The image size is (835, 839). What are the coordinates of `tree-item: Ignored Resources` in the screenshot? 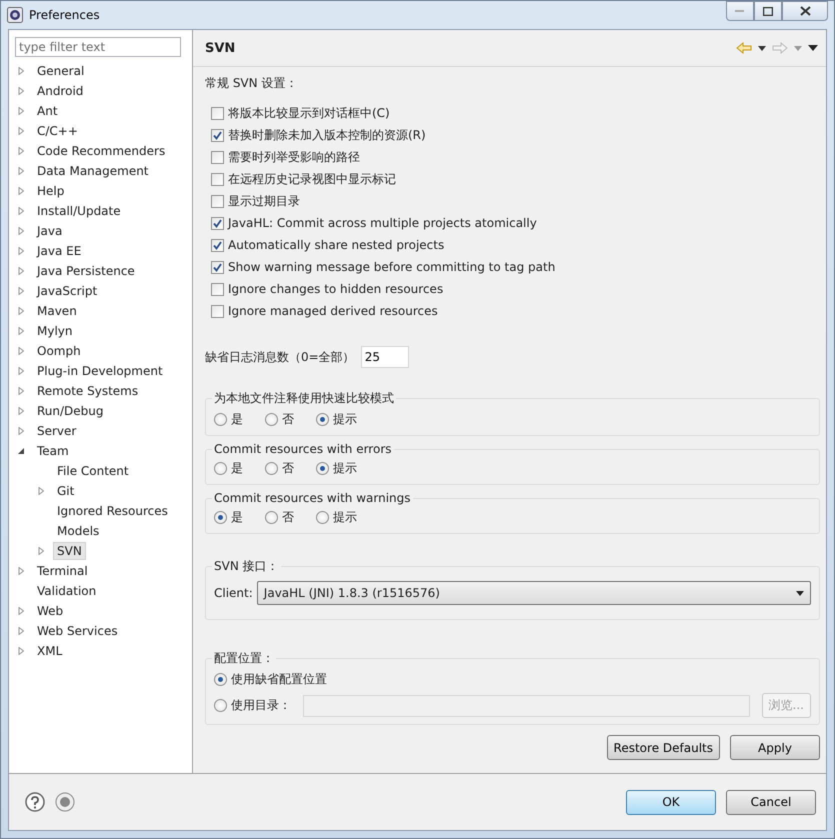 It's located at (112, 511).